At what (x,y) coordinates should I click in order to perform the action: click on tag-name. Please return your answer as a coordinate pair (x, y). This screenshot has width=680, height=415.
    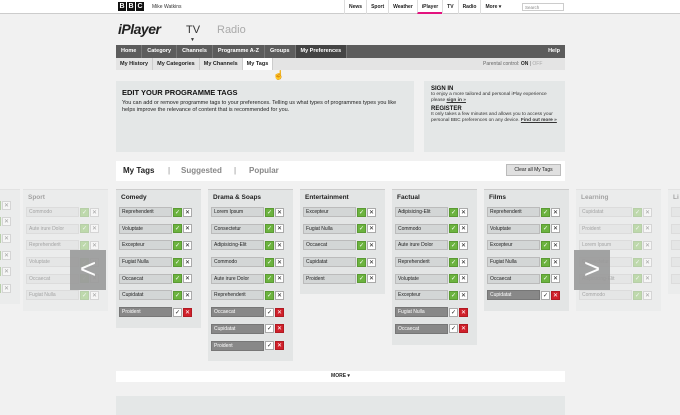
    Looking at the image, I should click on (675, 212).